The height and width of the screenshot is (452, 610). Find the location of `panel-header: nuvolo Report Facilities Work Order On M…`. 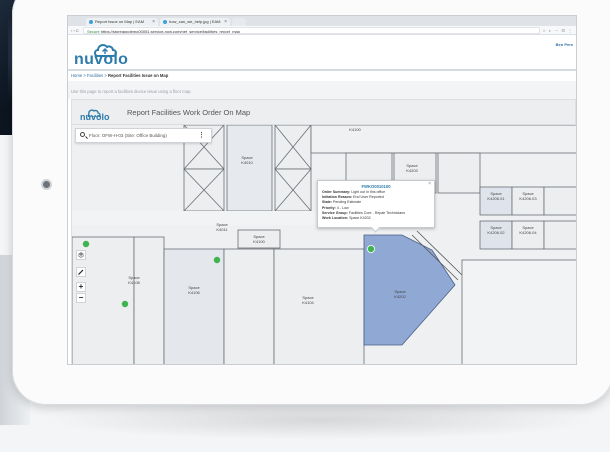

panel-header: nuvolo Report Facilities Work Order On M… is located at coordinates (323, 112).